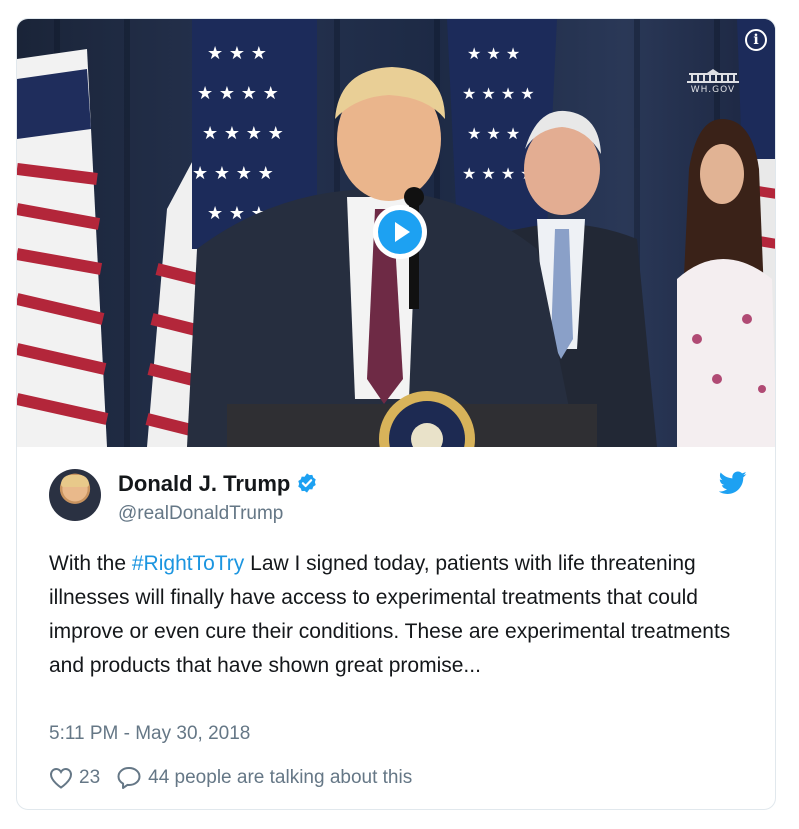 The image size is (799, 829). Describe the element at coordinates (204, 483) in the screenshot. I see `display-name-text: Donald J. Trump` at that location.